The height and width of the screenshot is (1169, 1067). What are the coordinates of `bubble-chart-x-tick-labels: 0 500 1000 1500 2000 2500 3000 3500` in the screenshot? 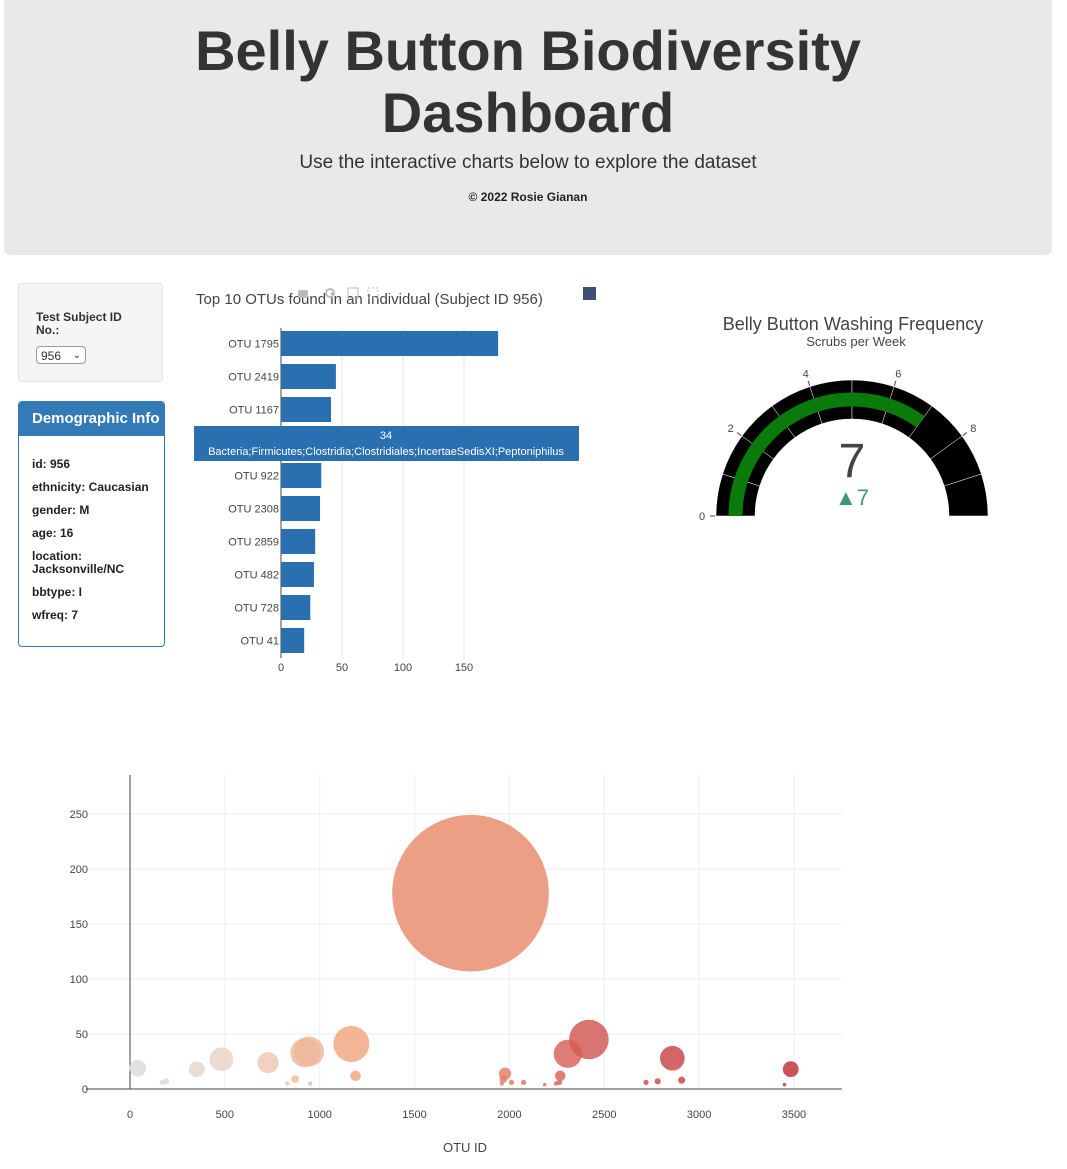 It's located at (466, 1115).